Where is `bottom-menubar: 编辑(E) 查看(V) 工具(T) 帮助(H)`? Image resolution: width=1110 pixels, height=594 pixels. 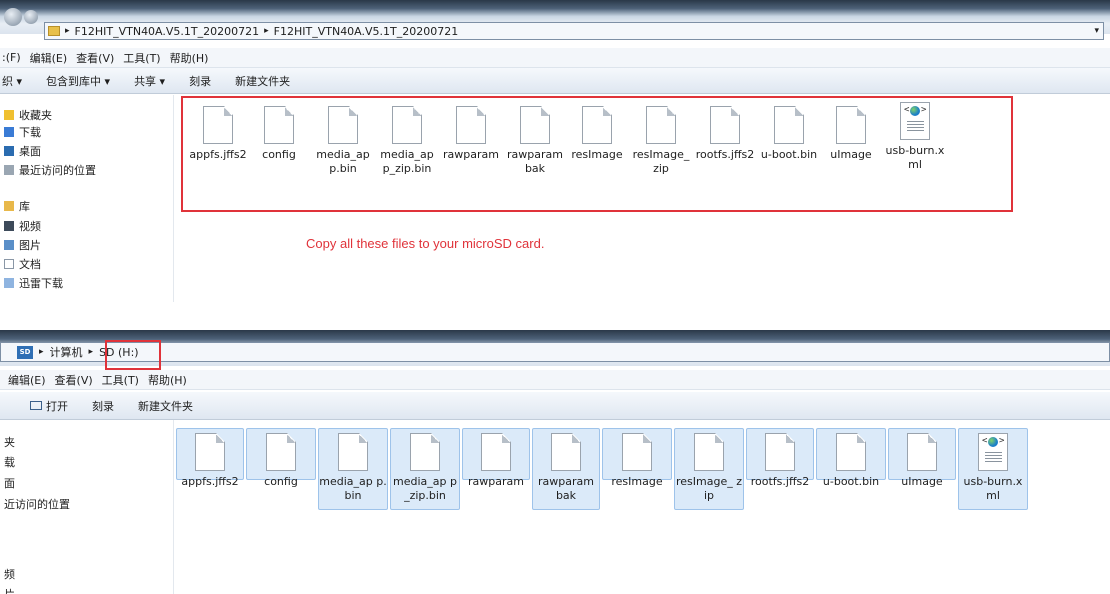 bottom-menubar: 编辑(E) 查看(V) 工具(T) 帮助(H) is located at coordinates (555, 380).